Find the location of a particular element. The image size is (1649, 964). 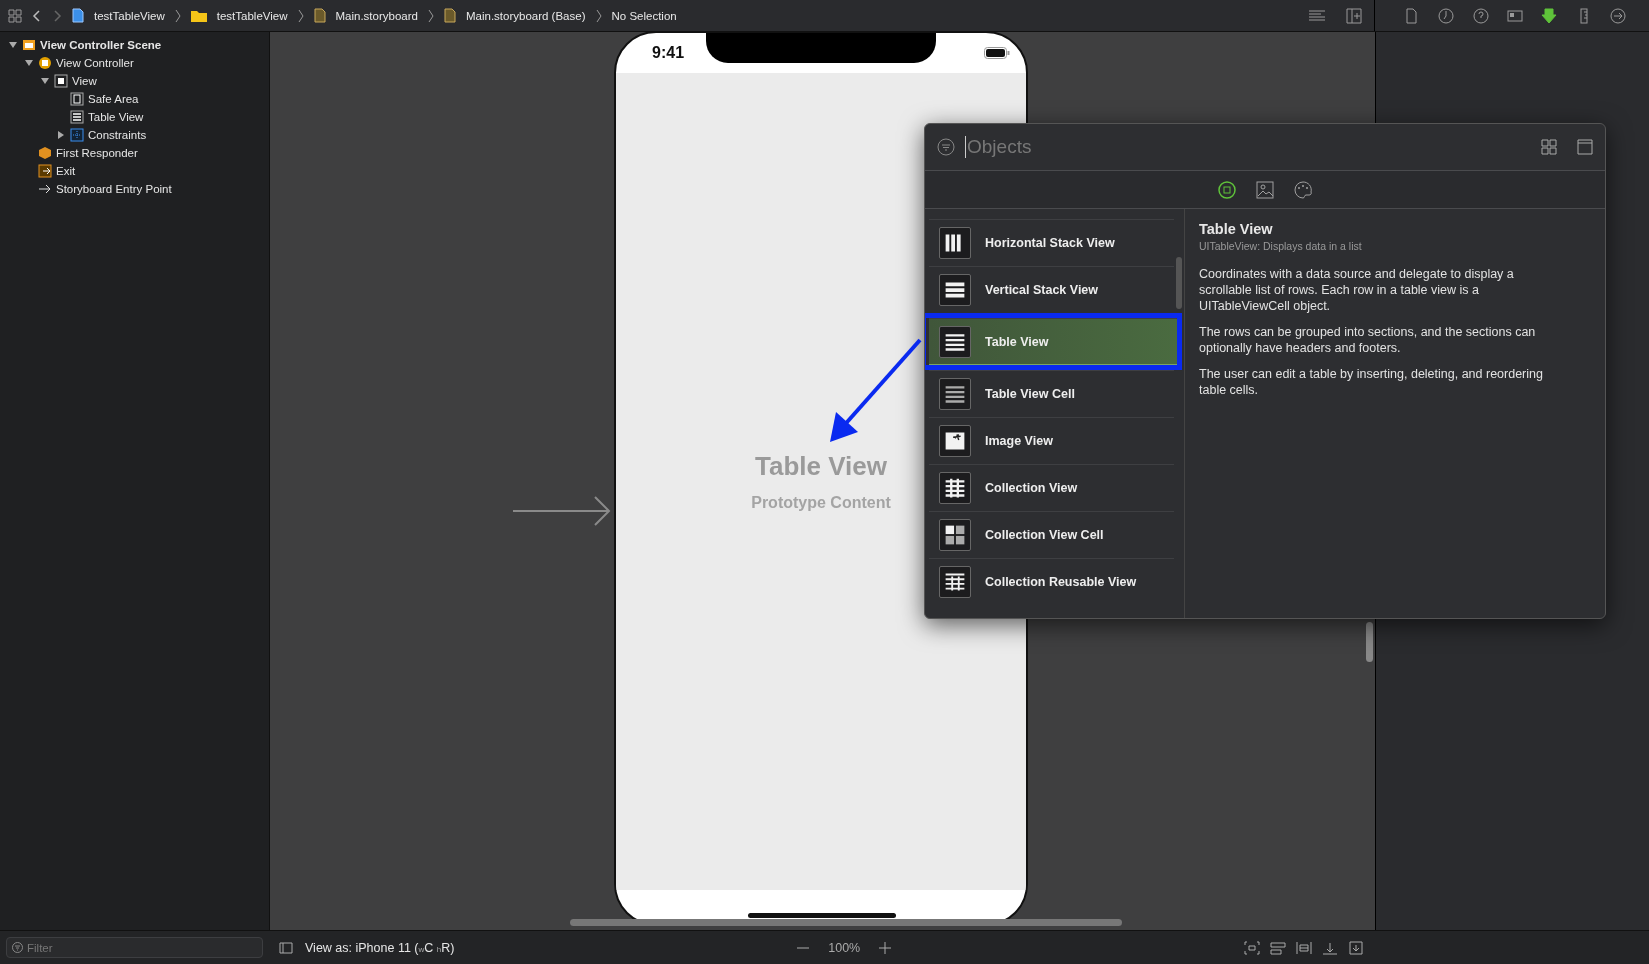

detail-paragraph: The rows can be grouped into sections, and the sections can optionally have headers and footers. is located at coordinates (1368, 340).